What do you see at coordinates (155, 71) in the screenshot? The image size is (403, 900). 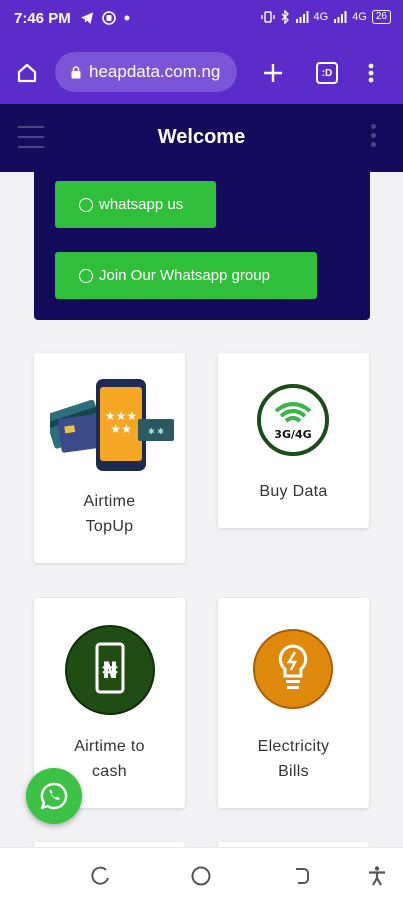 I see `url-text: heapdata.com.ng` at bounding box center [155, 71].